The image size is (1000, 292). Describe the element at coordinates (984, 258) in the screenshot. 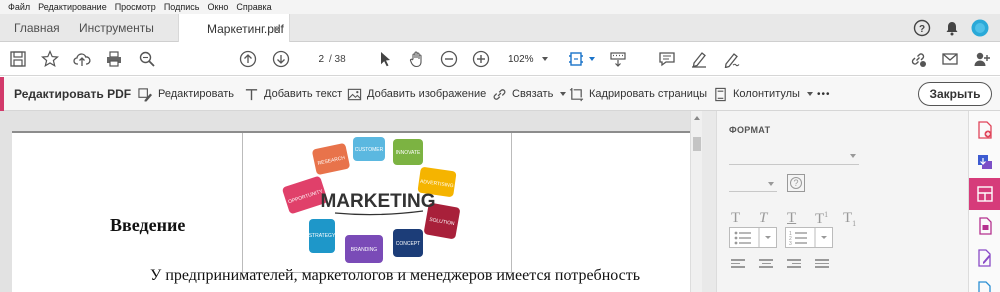

I see `fill-sign-icon` at that location.